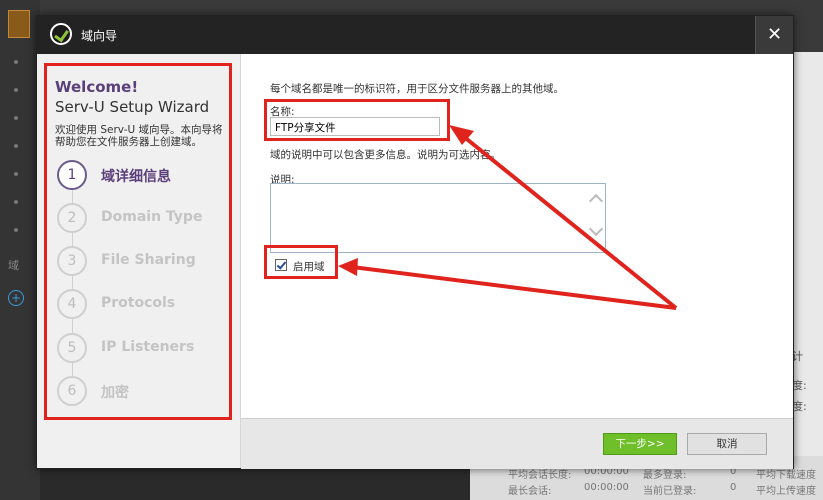  Describe the element at coordinates (99, 36) in the screenshot. I see `dialog-title: 域向导` at that location.